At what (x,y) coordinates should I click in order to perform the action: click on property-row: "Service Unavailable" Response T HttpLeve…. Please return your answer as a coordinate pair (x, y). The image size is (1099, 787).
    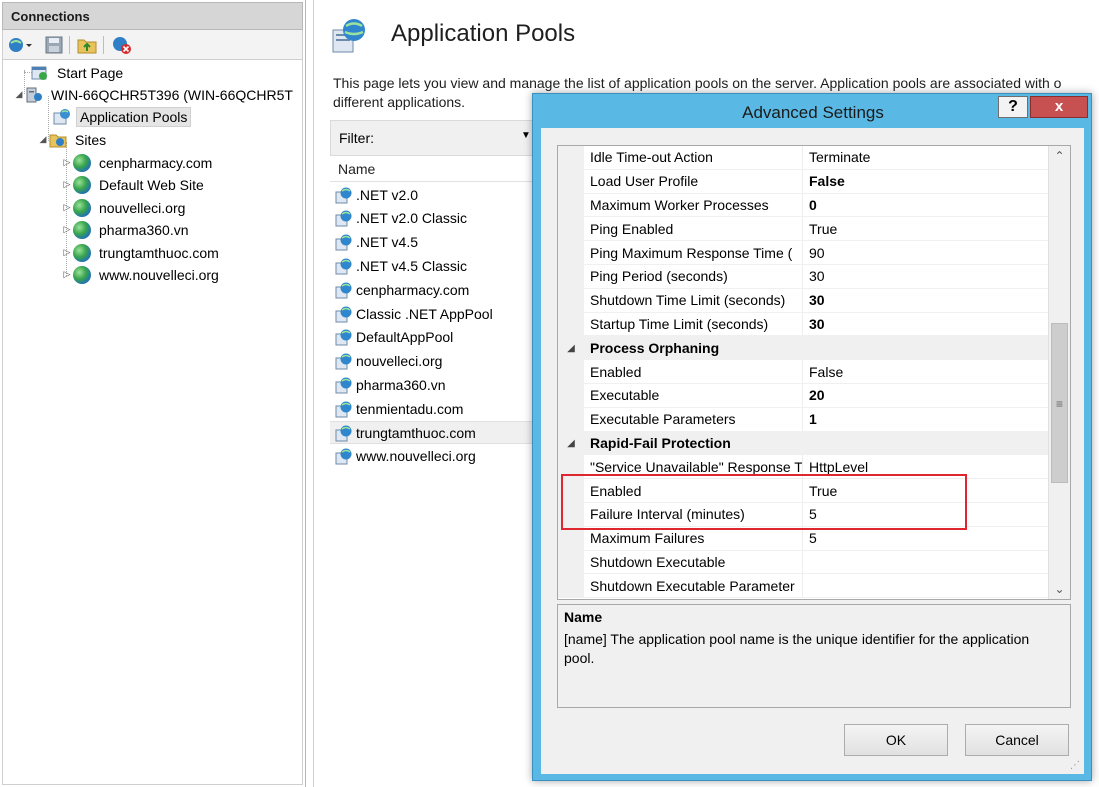
    Looking at the image, I should click on (803, 467).